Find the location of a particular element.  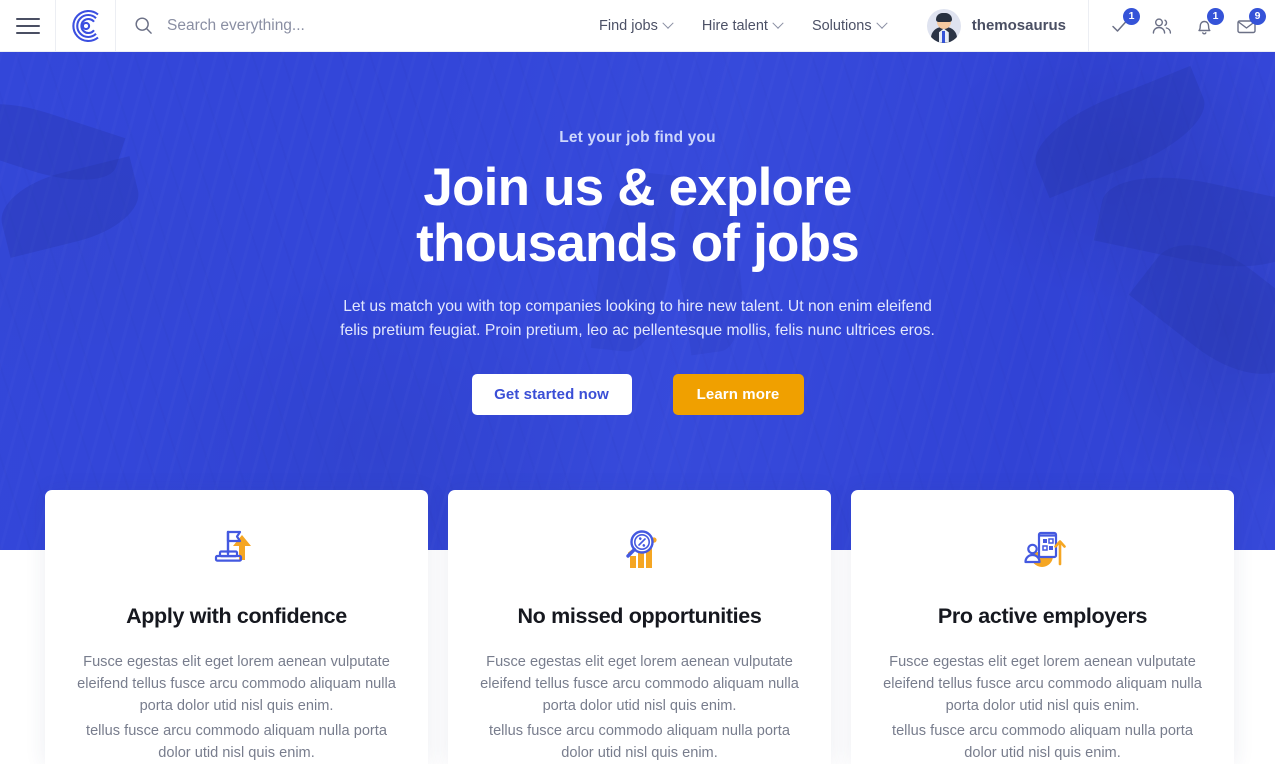

avatar is located at coordinates (944, 26).